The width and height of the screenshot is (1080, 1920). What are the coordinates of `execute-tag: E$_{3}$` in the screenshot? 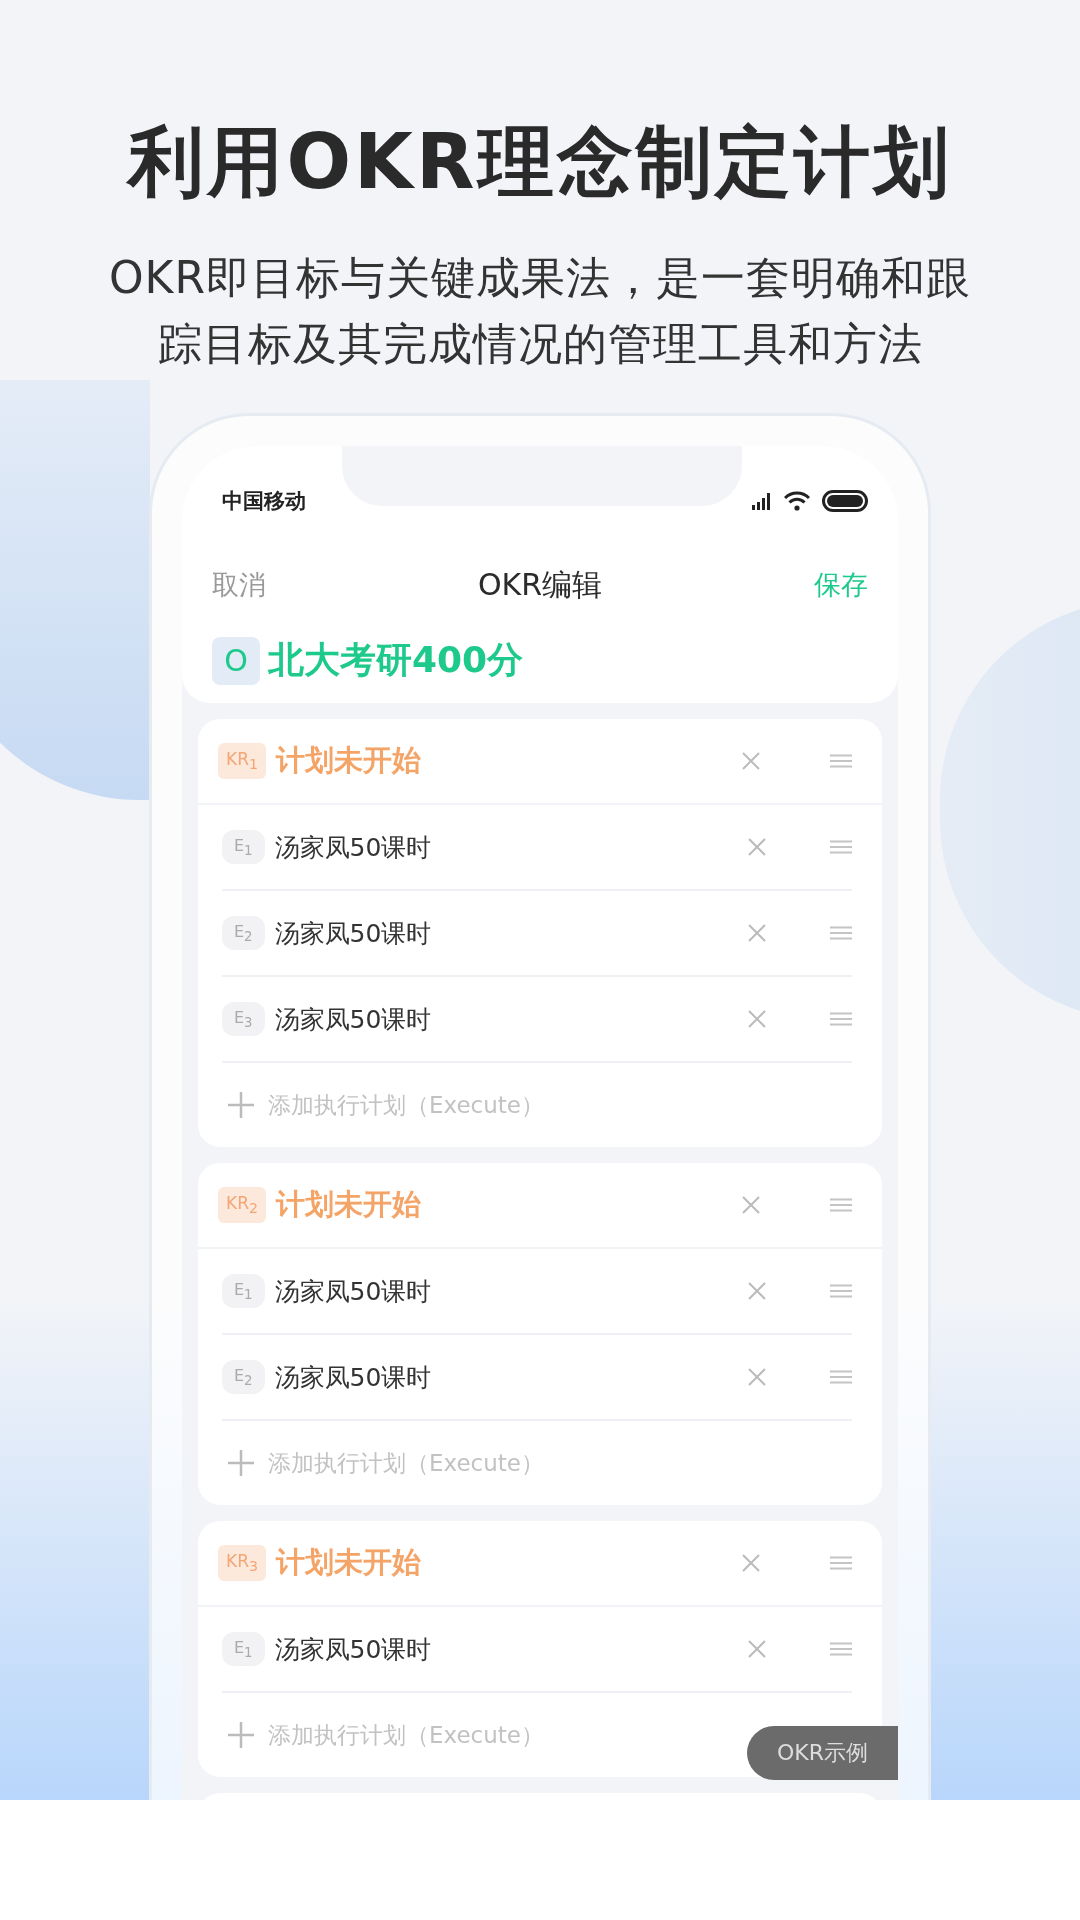 It's located at (243, 1019).